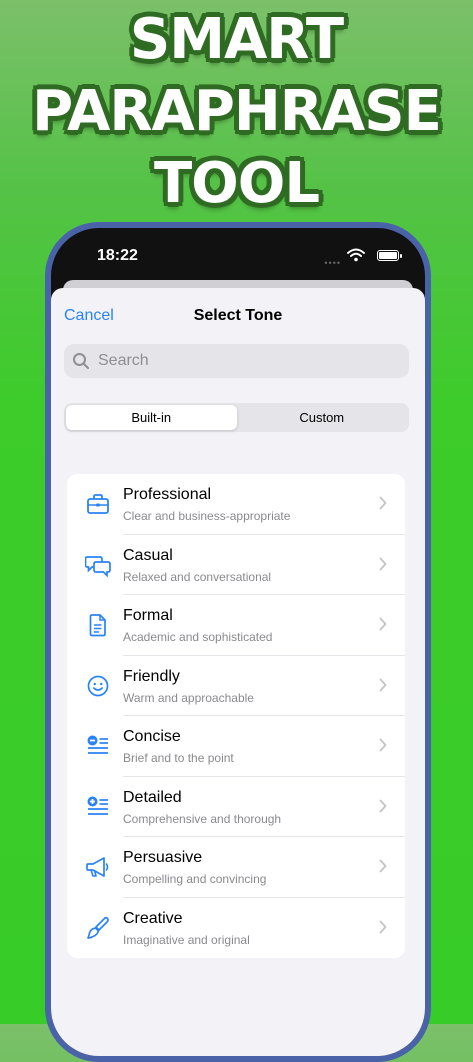 This screenshot has height=1062, width=473. Describe the element at coordinates (236, 686) in the screenshot. I see `tone-row-friendly: Friendly Warm and approachable` at that location.